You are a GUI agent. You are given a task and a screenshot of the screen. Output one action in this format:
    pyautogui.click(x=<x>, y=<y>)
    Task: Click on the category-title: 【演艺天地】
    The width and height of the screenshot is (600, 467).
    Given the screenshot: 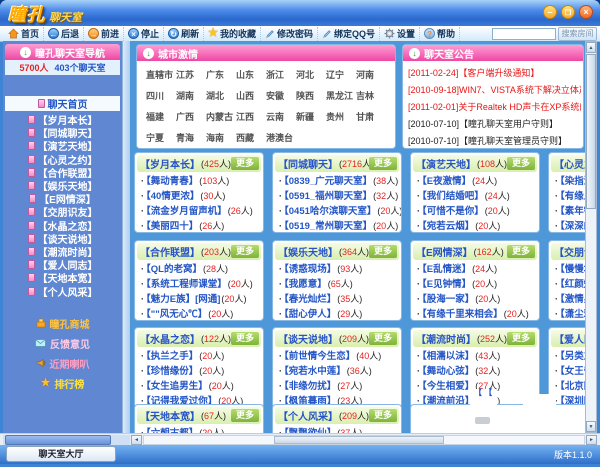 What is the action you would take?
    pyautogui.click(x=446, y=163)
    